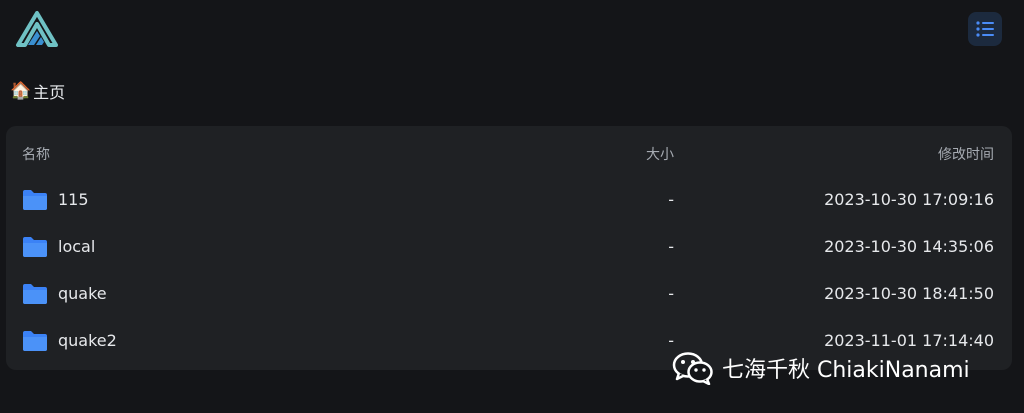 The width and height of the screenshot is (1024, 413). I want to click on table-row: quake - 2023-10-30 18:41:50, so click(509, 293).